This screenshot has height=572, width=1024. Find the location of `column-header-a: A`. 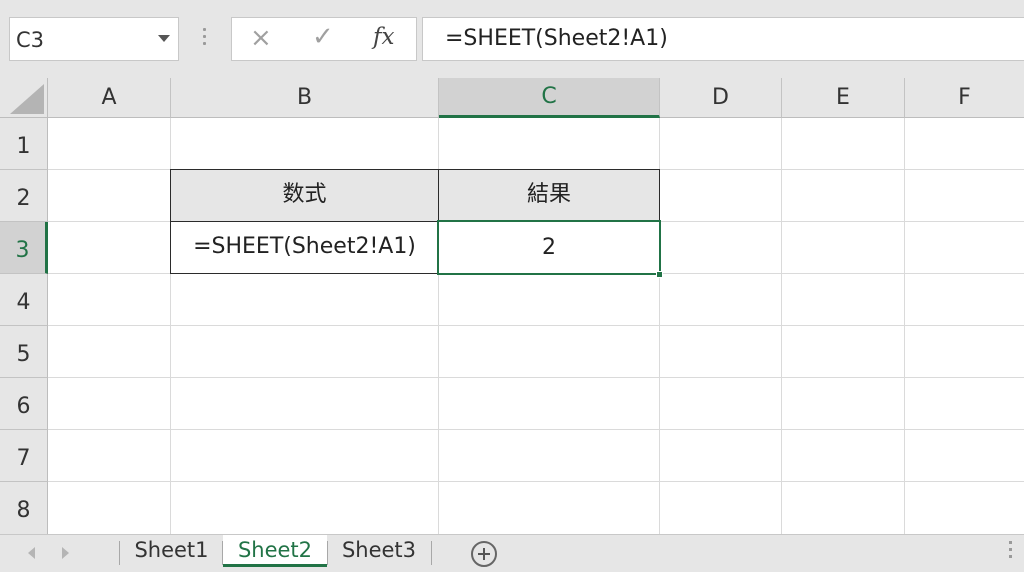

column-header-a: A is located at coordinates (109, 98).